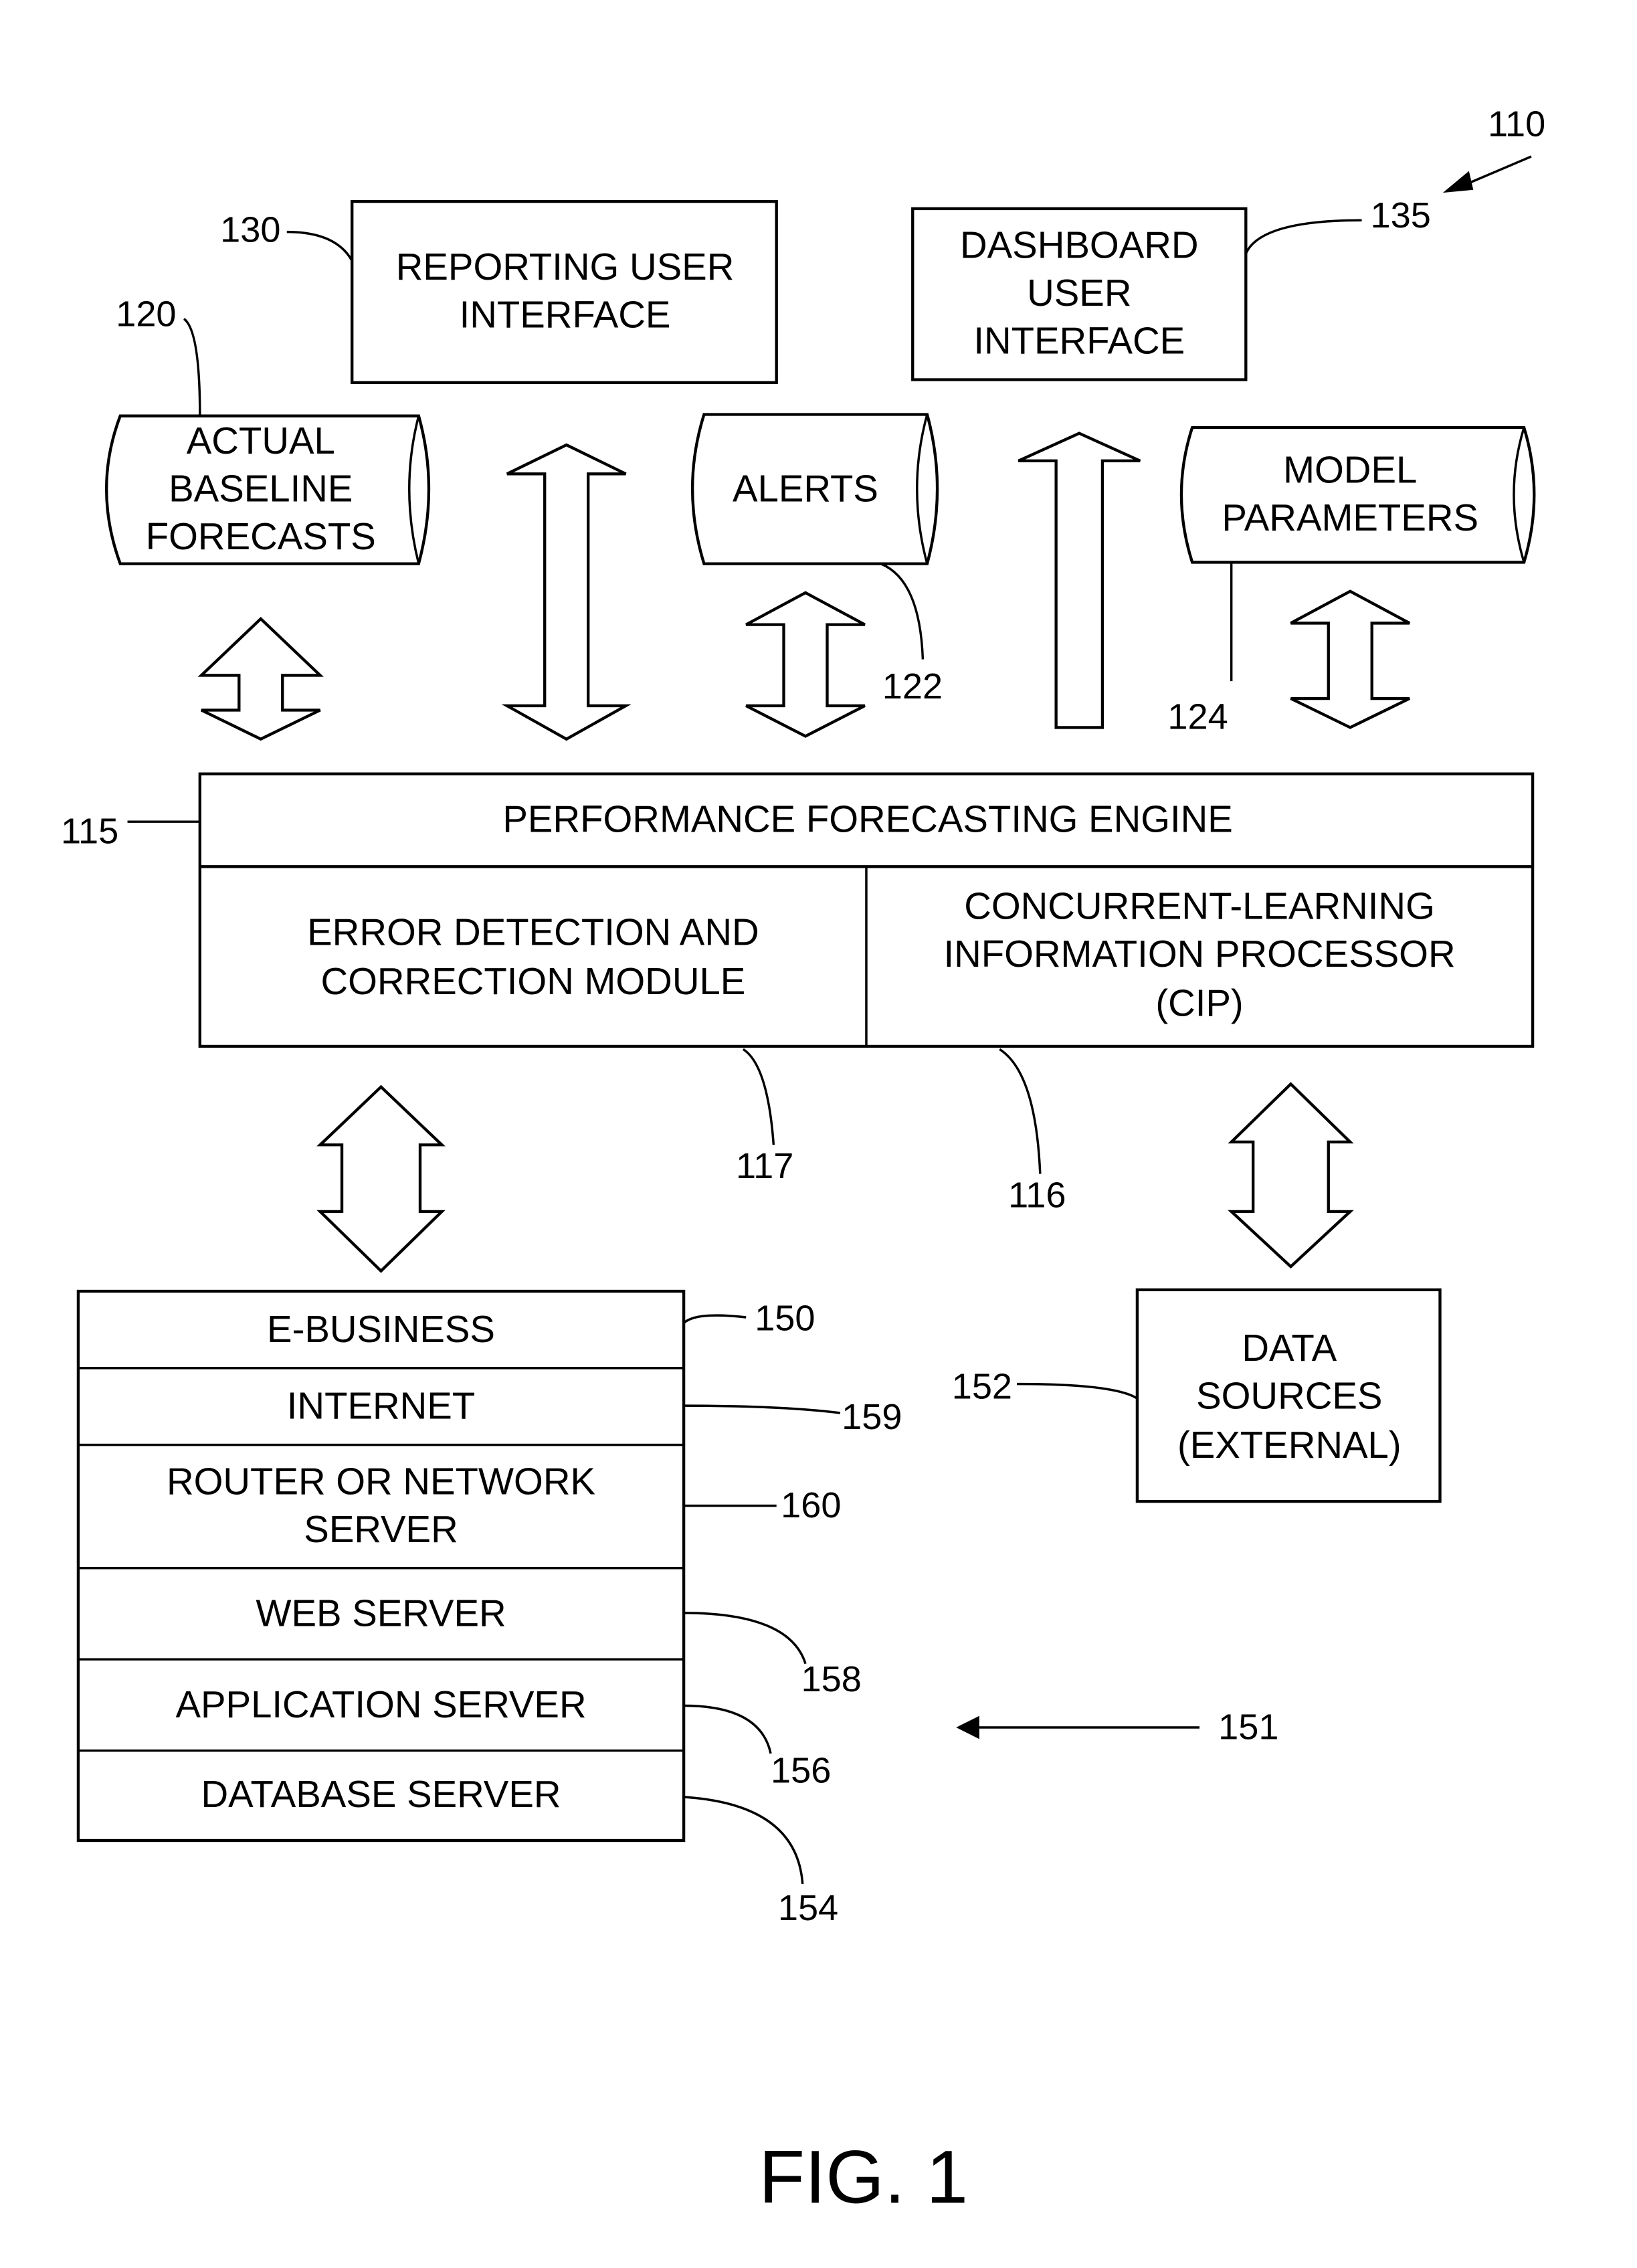  I want to click on ref-116: 116, so click(1037, 1195).